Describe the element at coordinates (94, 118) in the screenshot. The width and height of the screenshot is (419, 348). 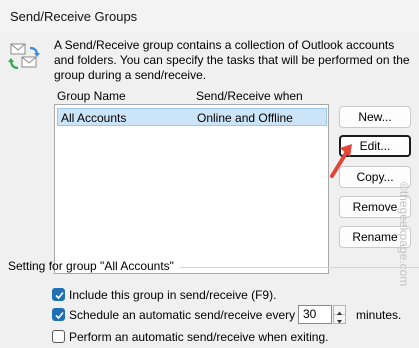
I see `group-name-cell: All Accounts` at that location.